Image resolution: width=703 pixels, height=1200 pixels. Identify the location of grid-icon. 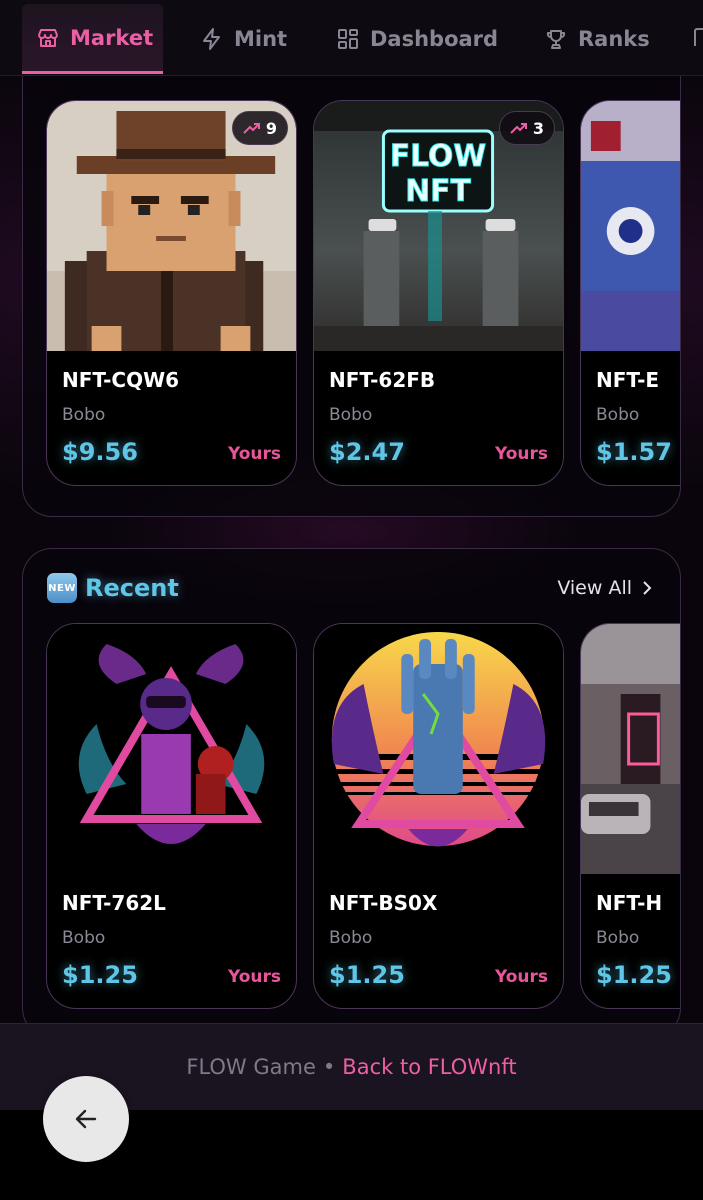
(348, 39).